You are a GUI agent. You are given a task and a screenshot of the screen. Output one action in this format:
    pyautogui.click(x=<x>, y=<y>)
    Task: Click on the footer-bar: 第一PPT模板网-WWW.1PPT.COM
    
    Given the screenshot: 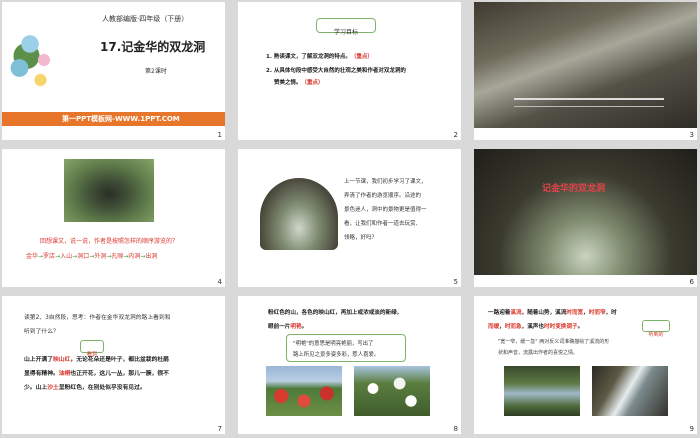 What is the action you would take?
    pyautogui.click(x=113, y=119)
    